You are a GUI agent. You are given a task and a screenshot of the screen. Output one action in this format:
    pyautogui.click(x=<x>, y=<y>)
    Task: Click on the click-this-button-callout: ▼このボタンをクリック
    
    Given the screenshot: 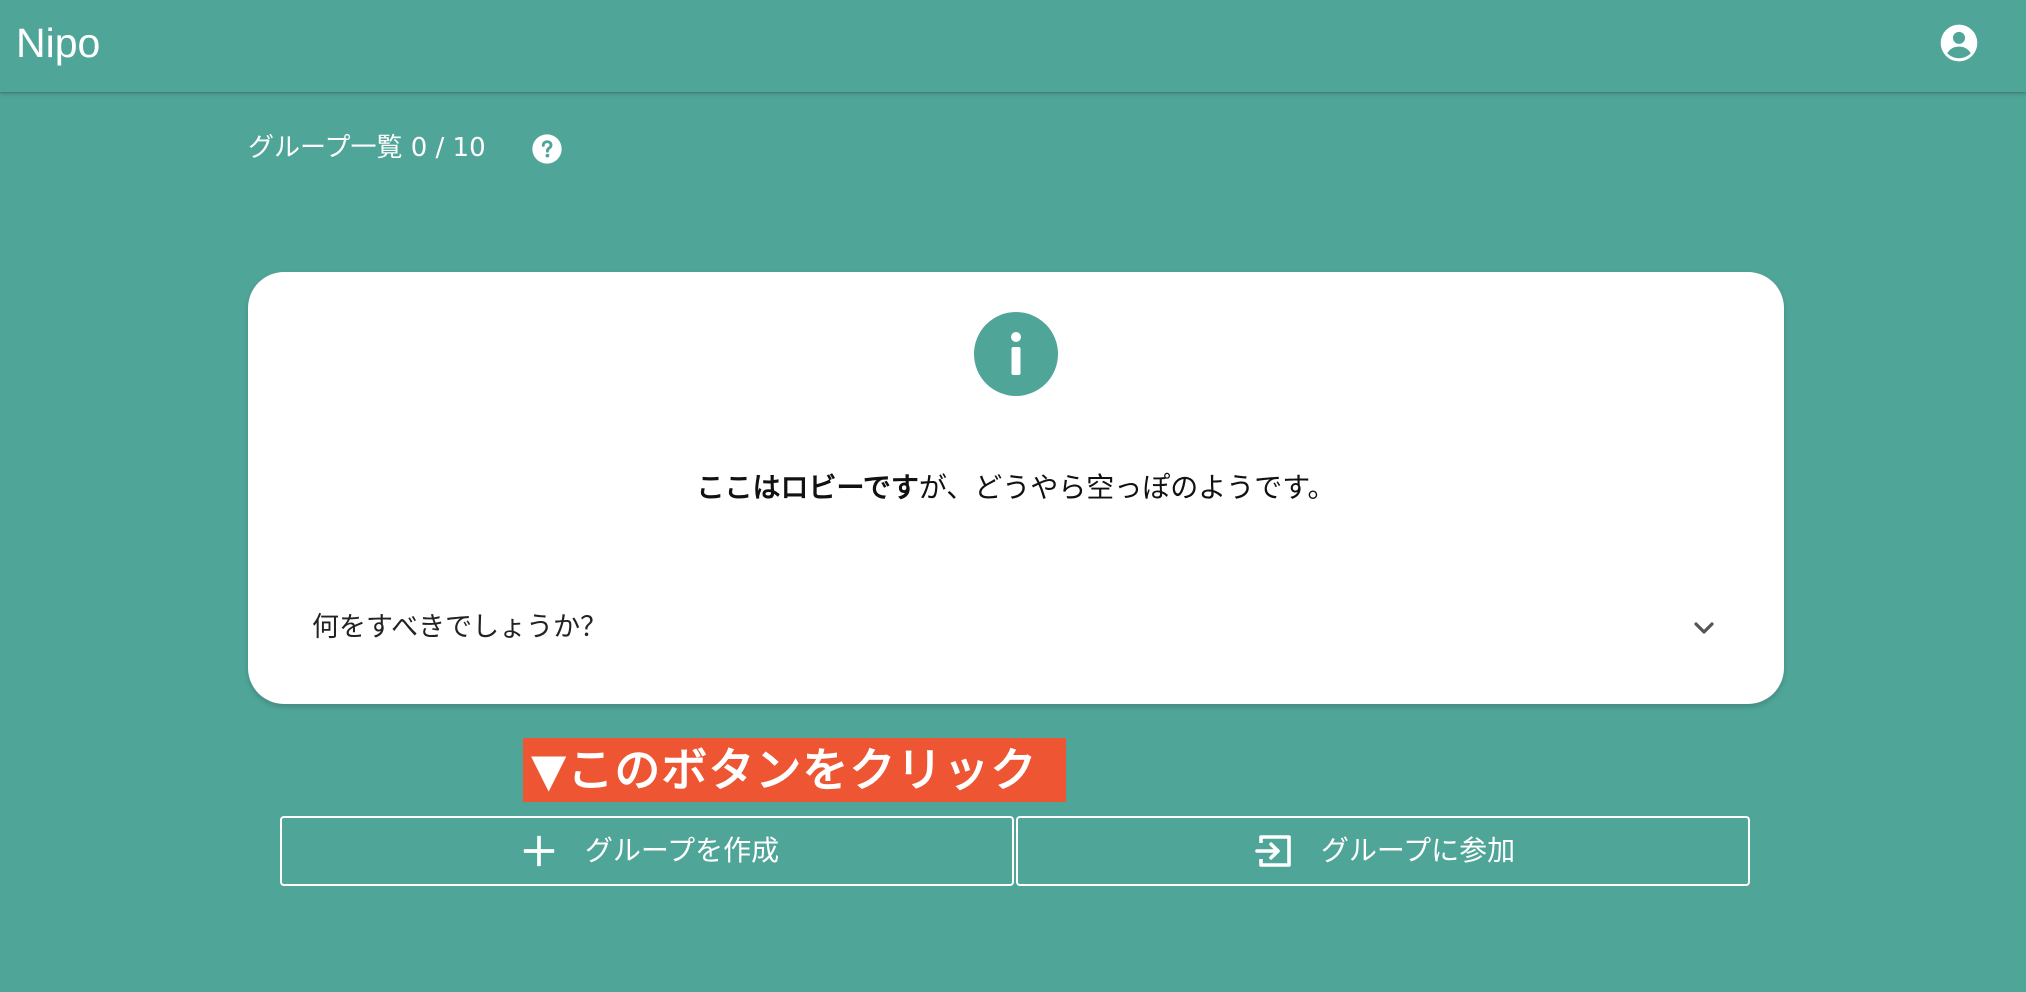 What is the action you would take?
    pyautogui.click(x=794, y=770)
    